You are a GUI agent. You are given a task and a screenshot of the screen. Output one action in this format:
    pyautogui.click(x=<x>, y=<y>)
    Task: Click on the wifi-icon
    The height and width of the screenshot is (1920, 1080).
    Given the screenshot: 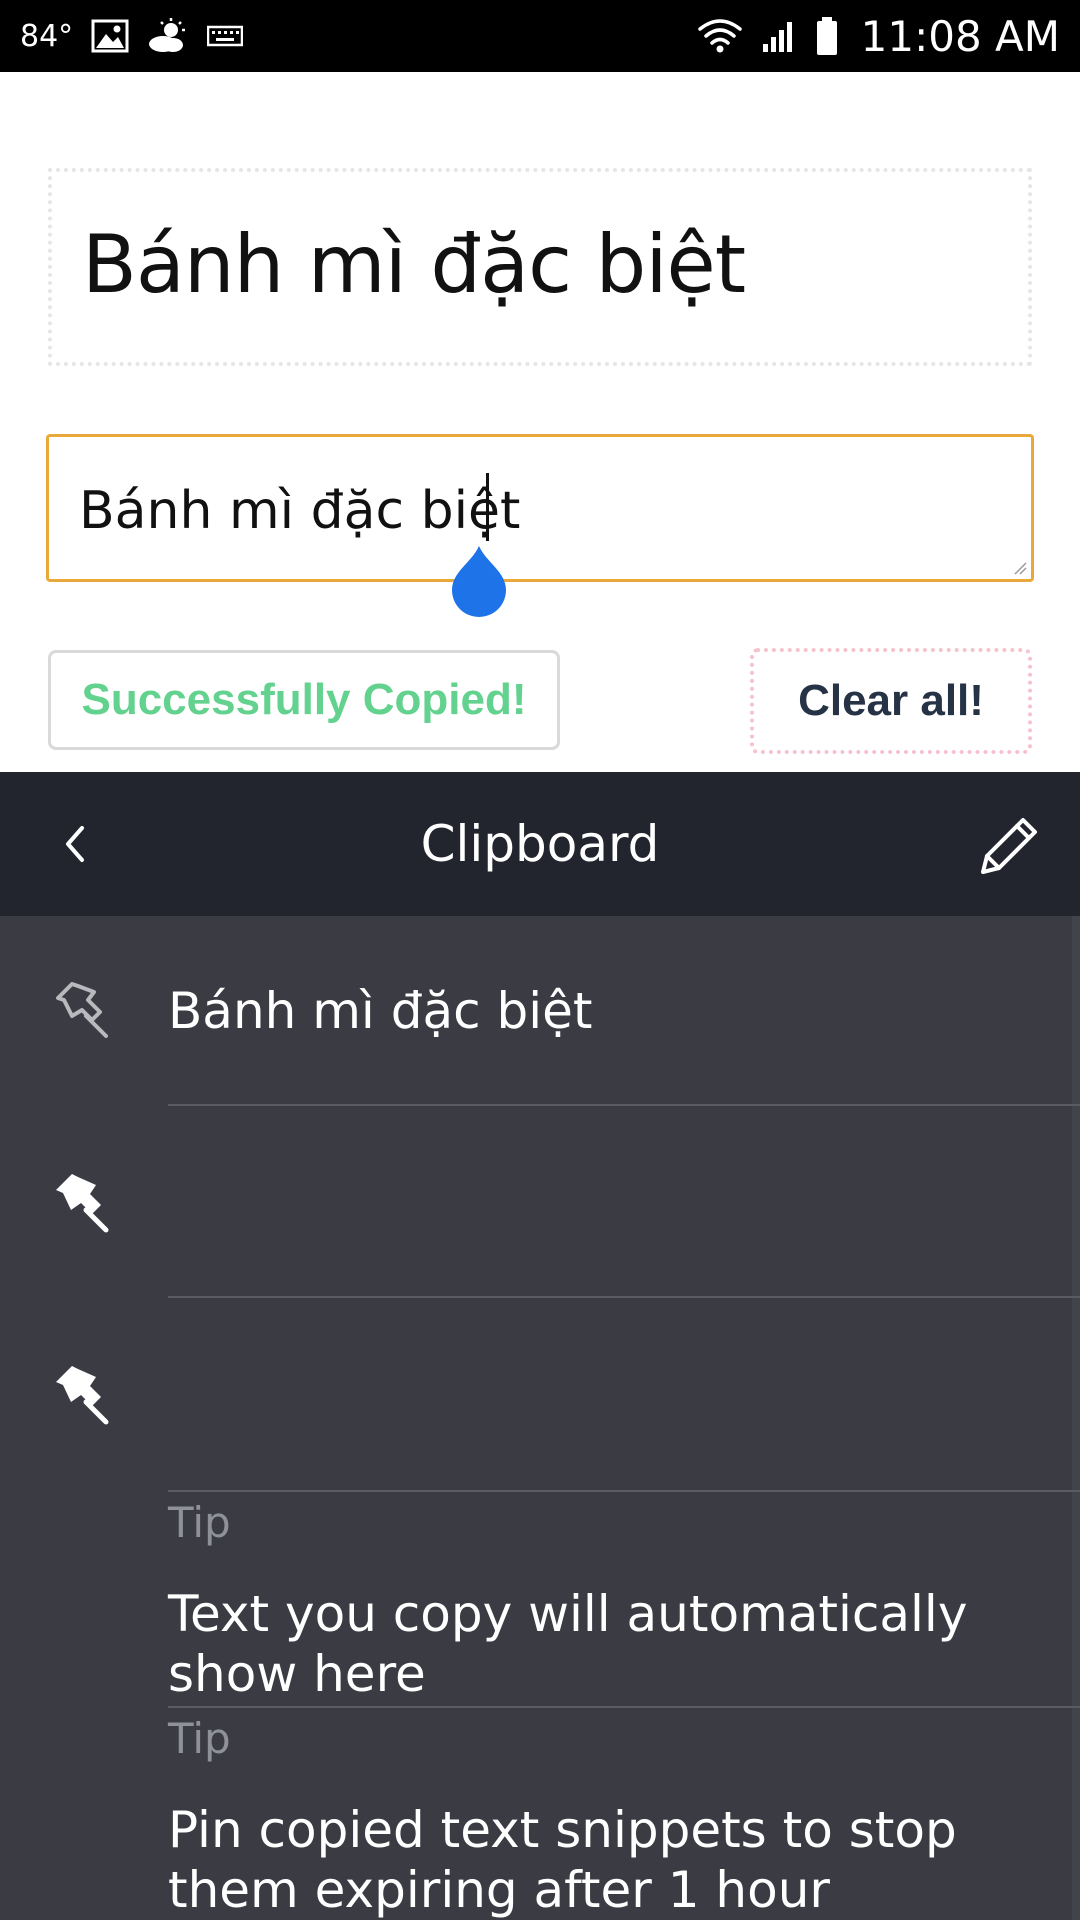 What is the action you would take?
    pyautogui.click(x=720, y=36)
    